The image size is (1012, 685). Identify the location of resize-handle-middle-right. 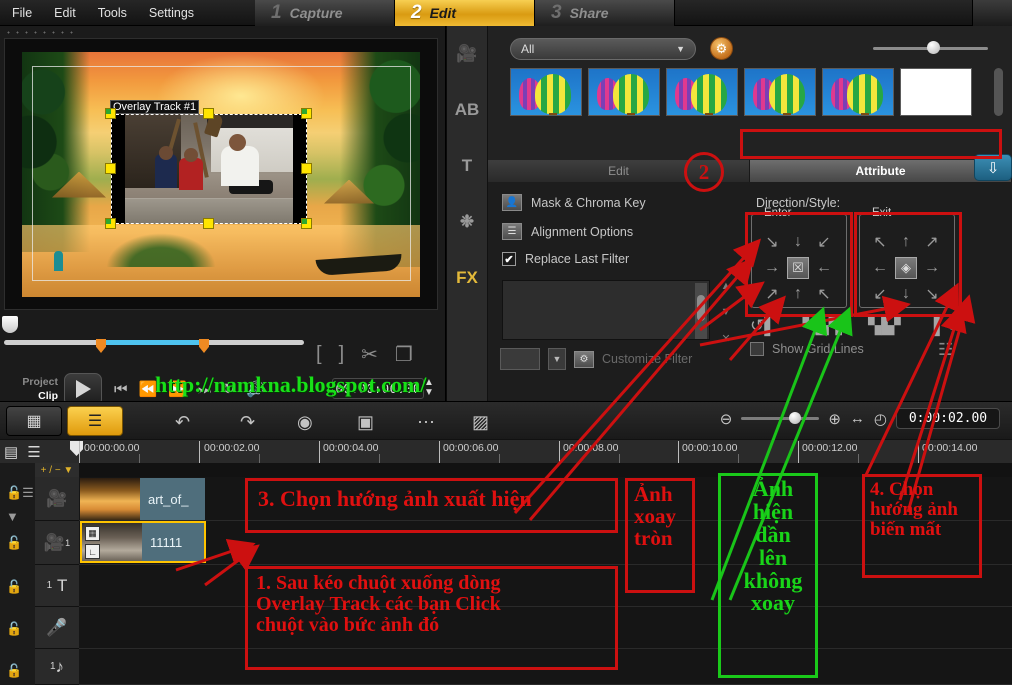
(306, 168).